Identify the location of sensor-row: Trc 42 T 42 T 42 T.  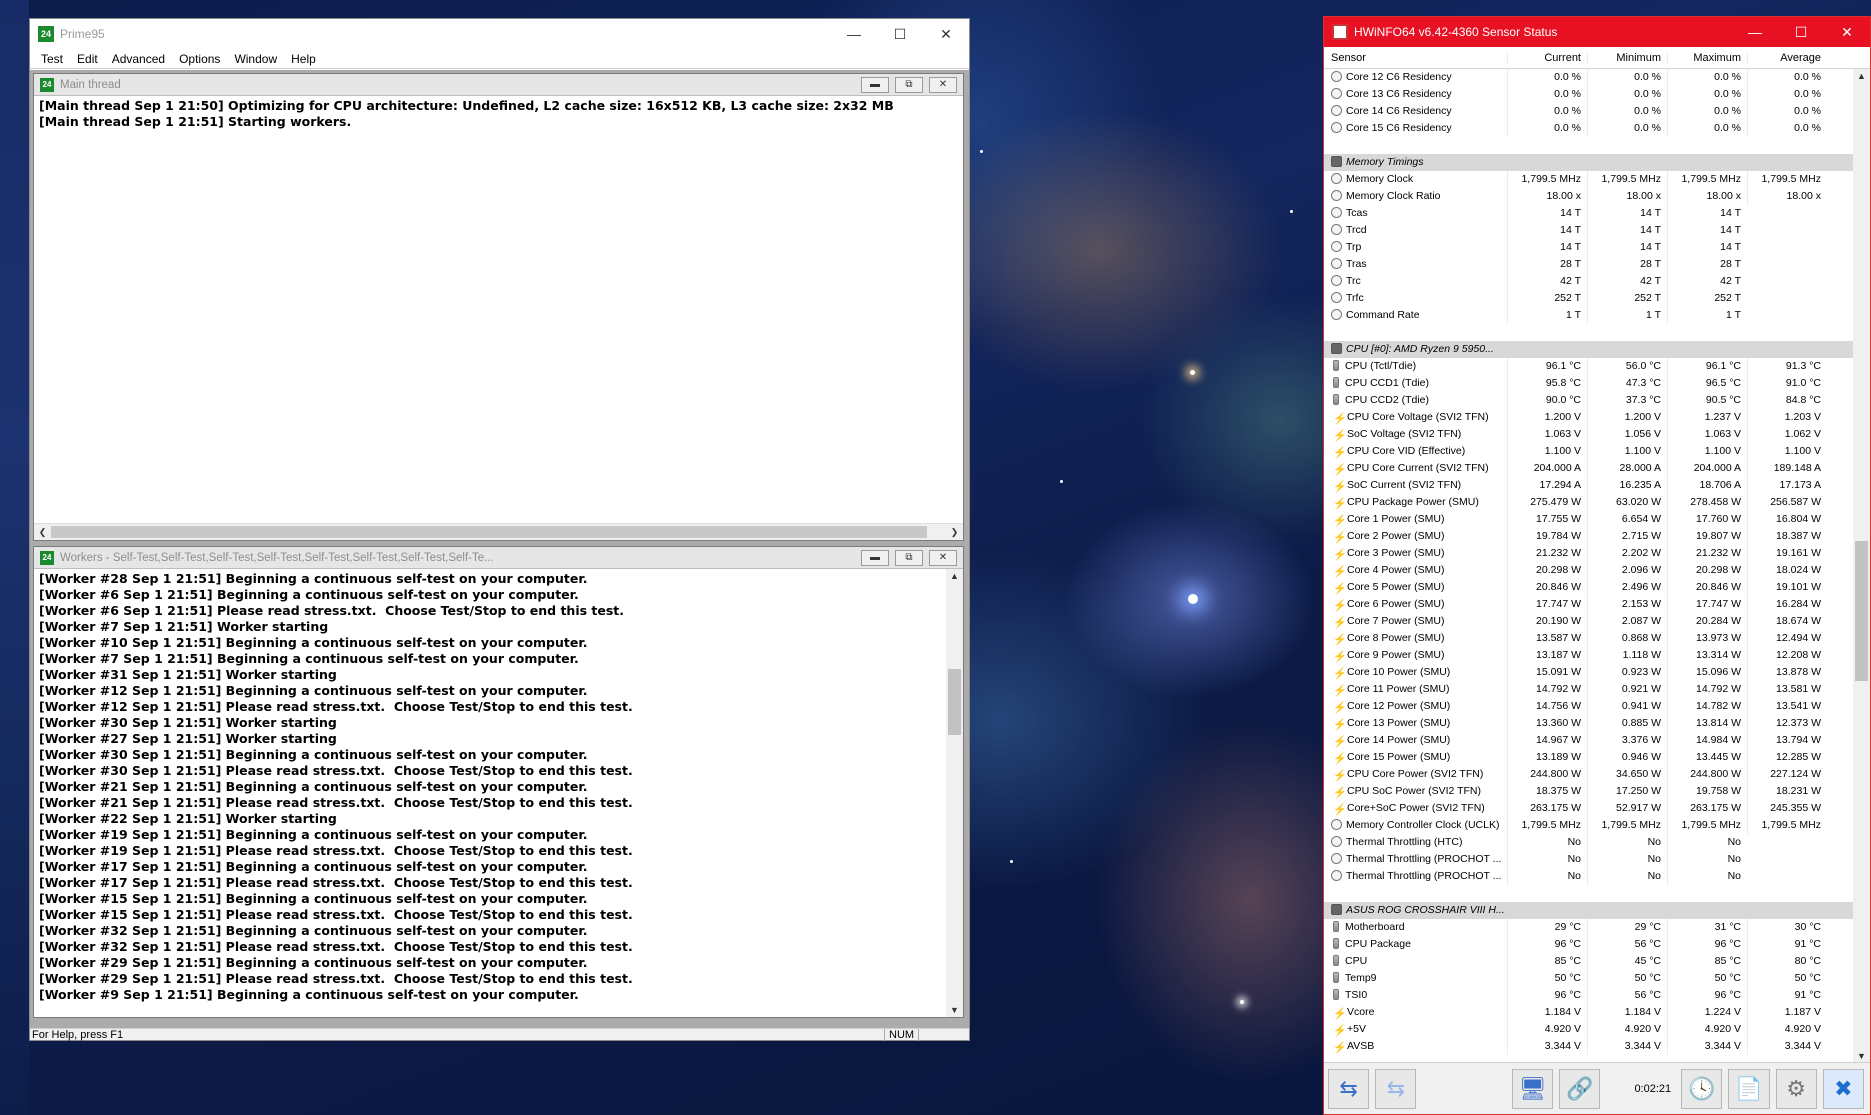
(1588, 281).